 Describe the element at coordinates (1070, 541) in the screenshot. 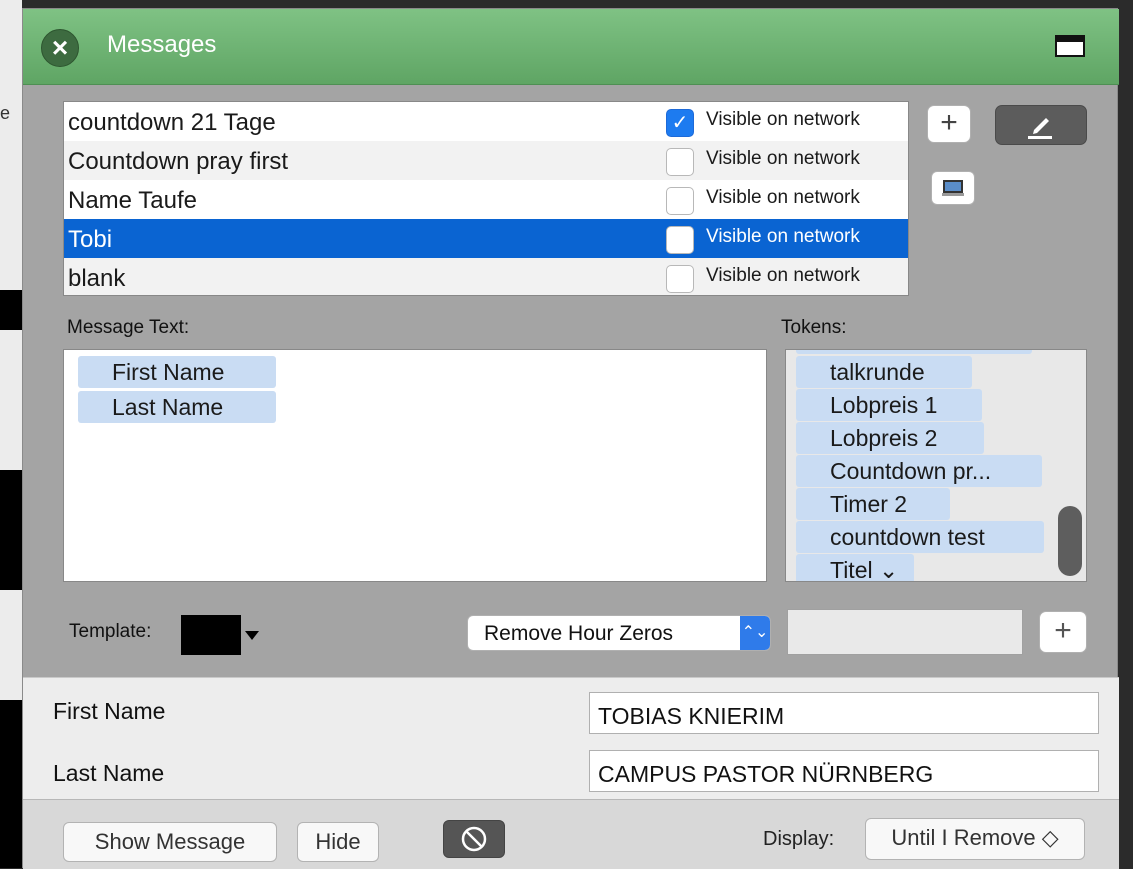

I see `tokens-scrollbar-thumb` at that location.